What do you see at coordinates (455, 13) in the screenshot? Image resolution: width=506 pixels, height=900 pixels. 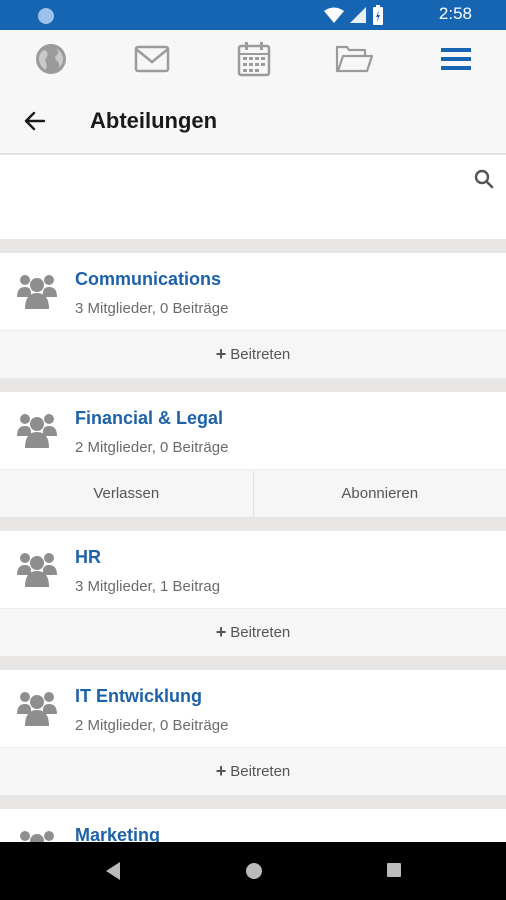 I see `clock: 2:58` at bounding box center [455, 13].